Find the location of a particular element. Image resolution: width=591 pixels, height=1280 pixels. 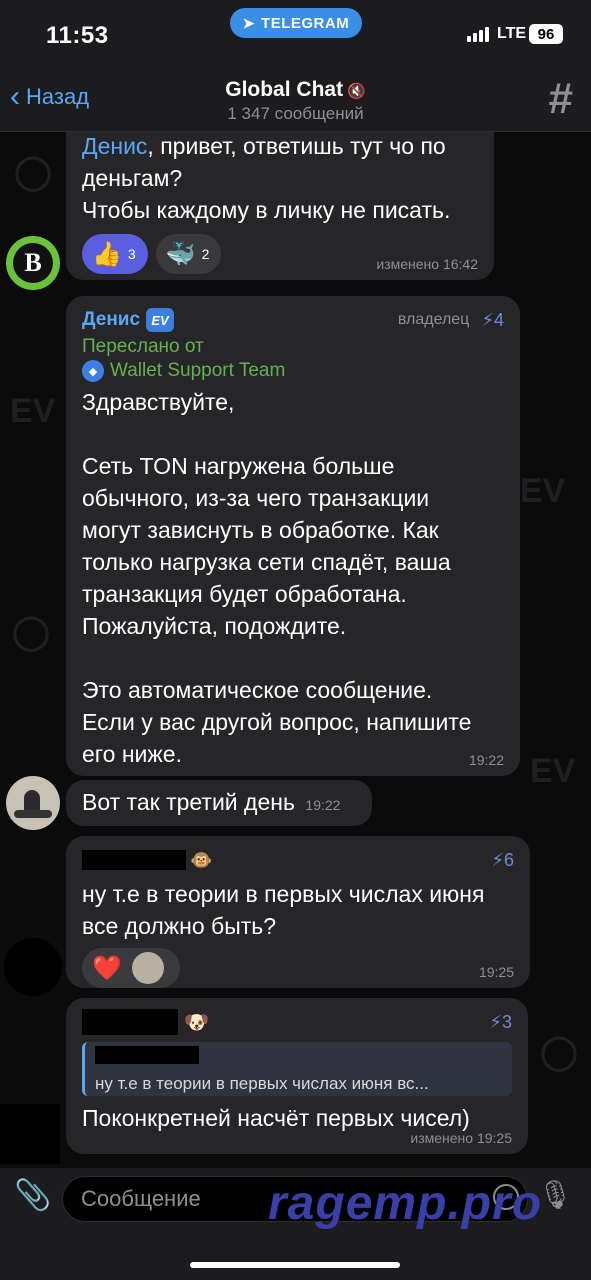

microphone-icon: 🎙 is located at coordinates (555, 1194).